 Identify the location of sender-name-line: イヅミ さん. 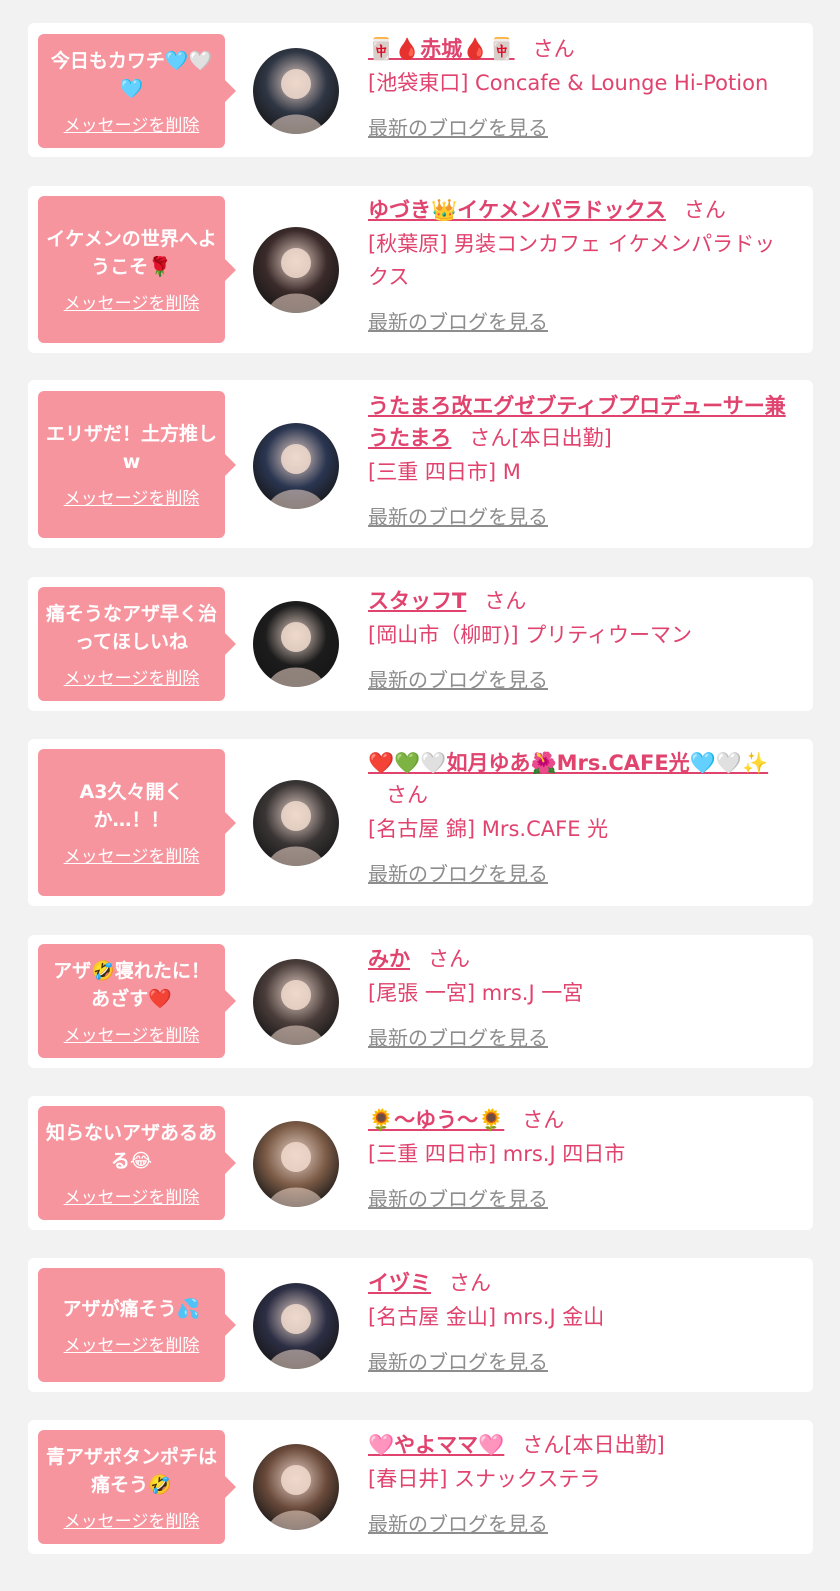
(581, 1283).